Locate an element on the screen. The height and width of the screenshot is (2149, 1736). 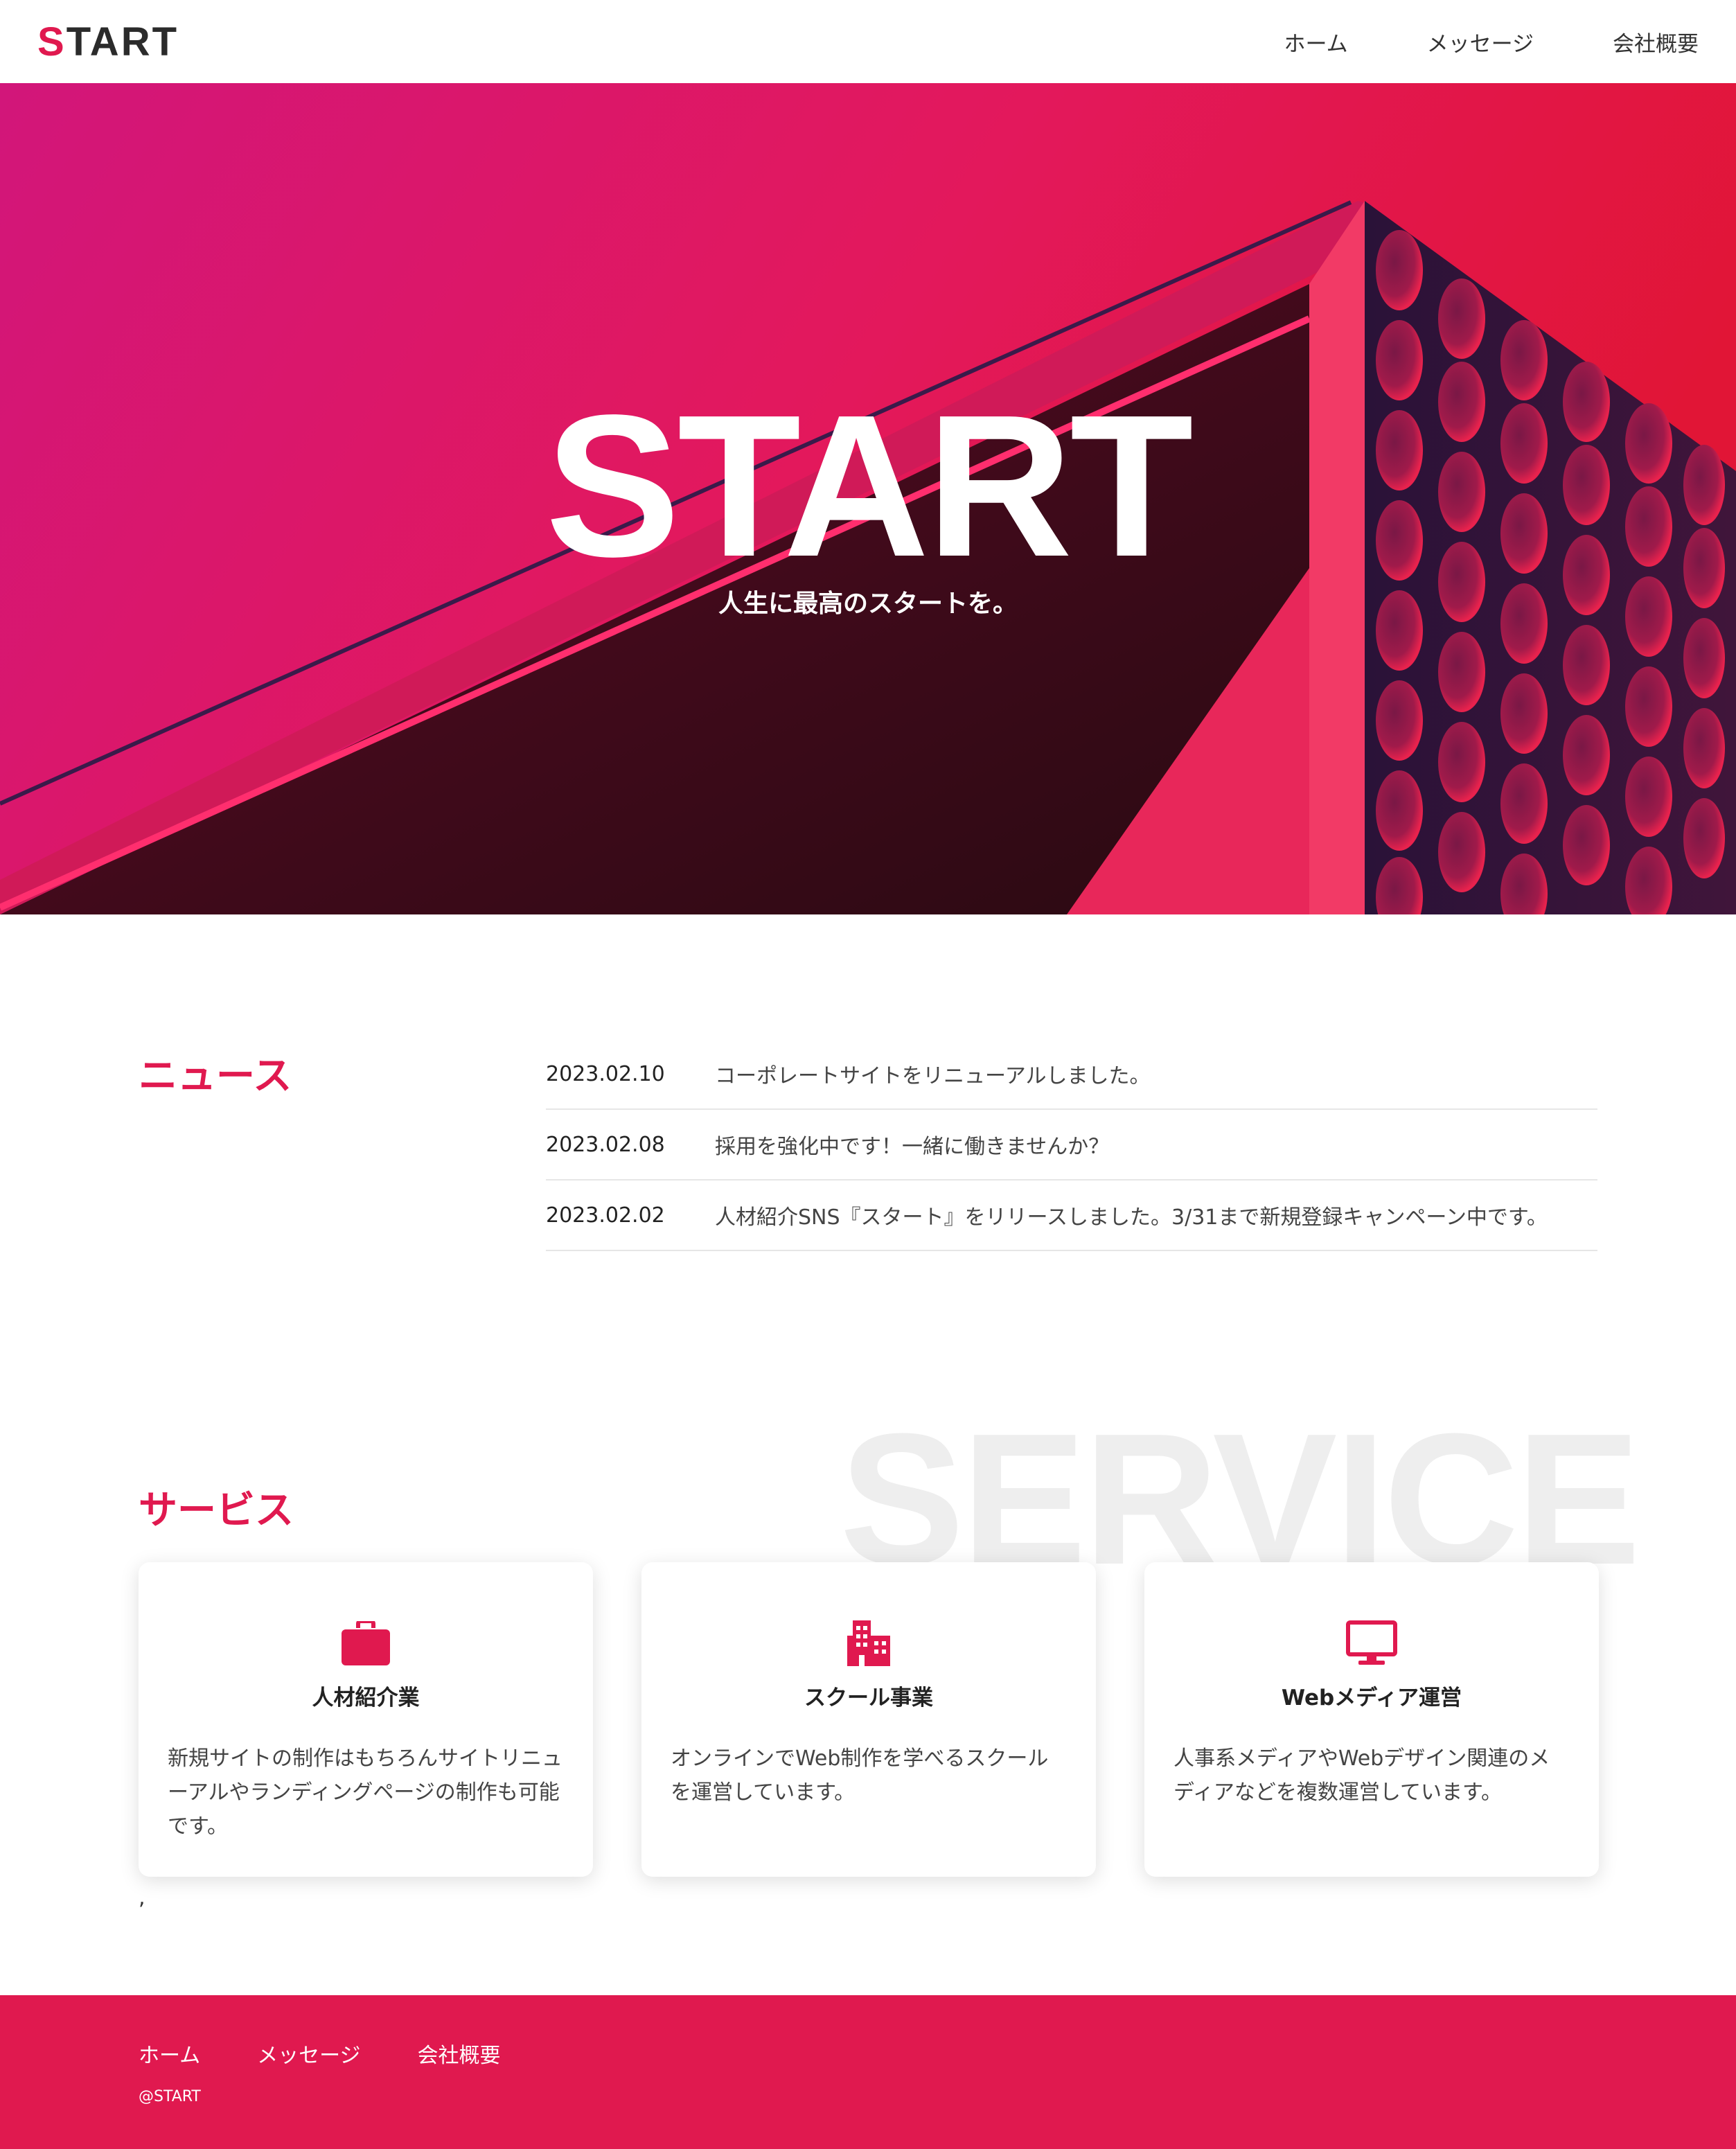
footer-link-message: メッセージ is located at coordinates (309, 2054).